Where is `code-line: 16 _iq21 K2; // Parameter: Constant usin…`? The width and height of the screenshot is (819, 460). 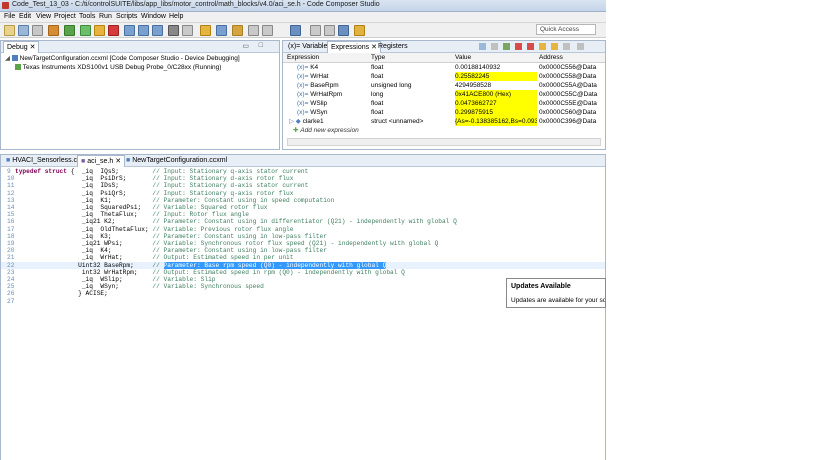 code-line: 16 _iq21 K2; // Parameter: Constant usin… is located at coordinates (303, 221).